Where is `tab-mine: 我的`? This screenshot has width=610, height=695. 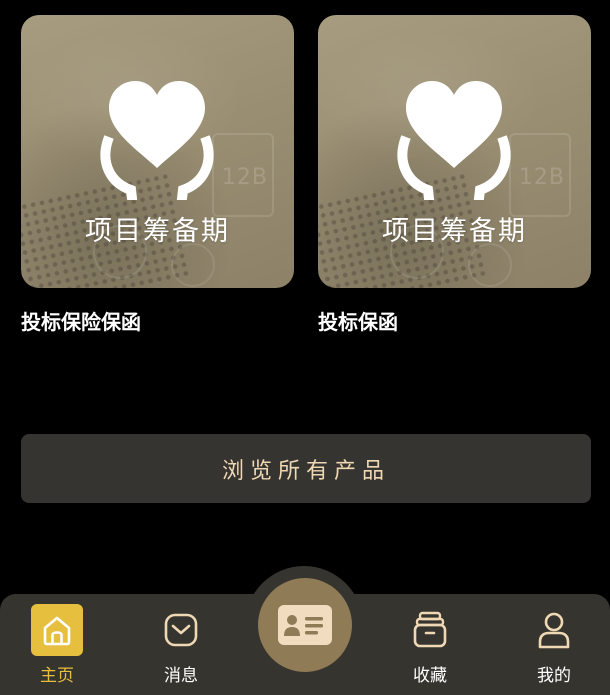
tab-mine: 我的 is located at coordinates (554, 644).